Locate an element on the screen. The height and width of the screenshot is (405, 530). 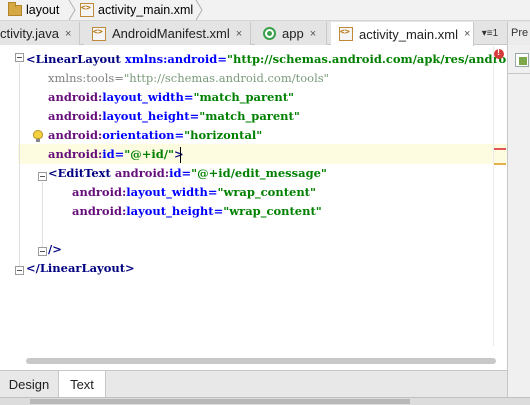
tab-text: Text is located at coordinates (82, 384).